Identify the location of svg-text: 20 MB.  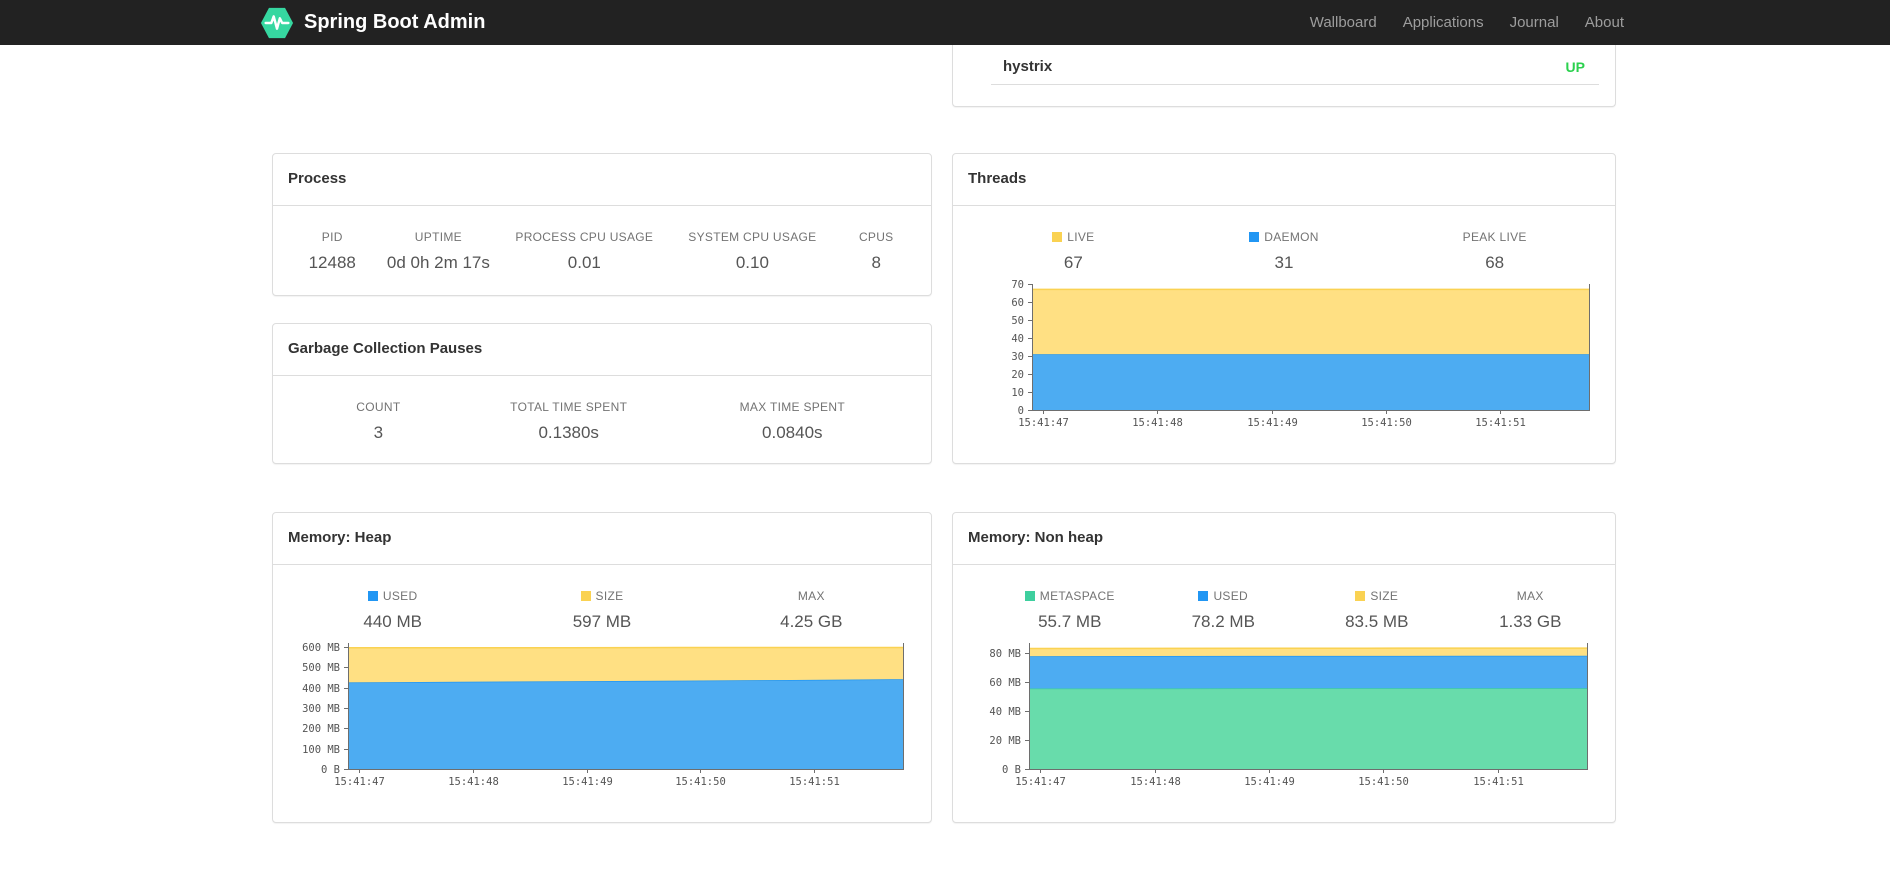
(1005, 741).